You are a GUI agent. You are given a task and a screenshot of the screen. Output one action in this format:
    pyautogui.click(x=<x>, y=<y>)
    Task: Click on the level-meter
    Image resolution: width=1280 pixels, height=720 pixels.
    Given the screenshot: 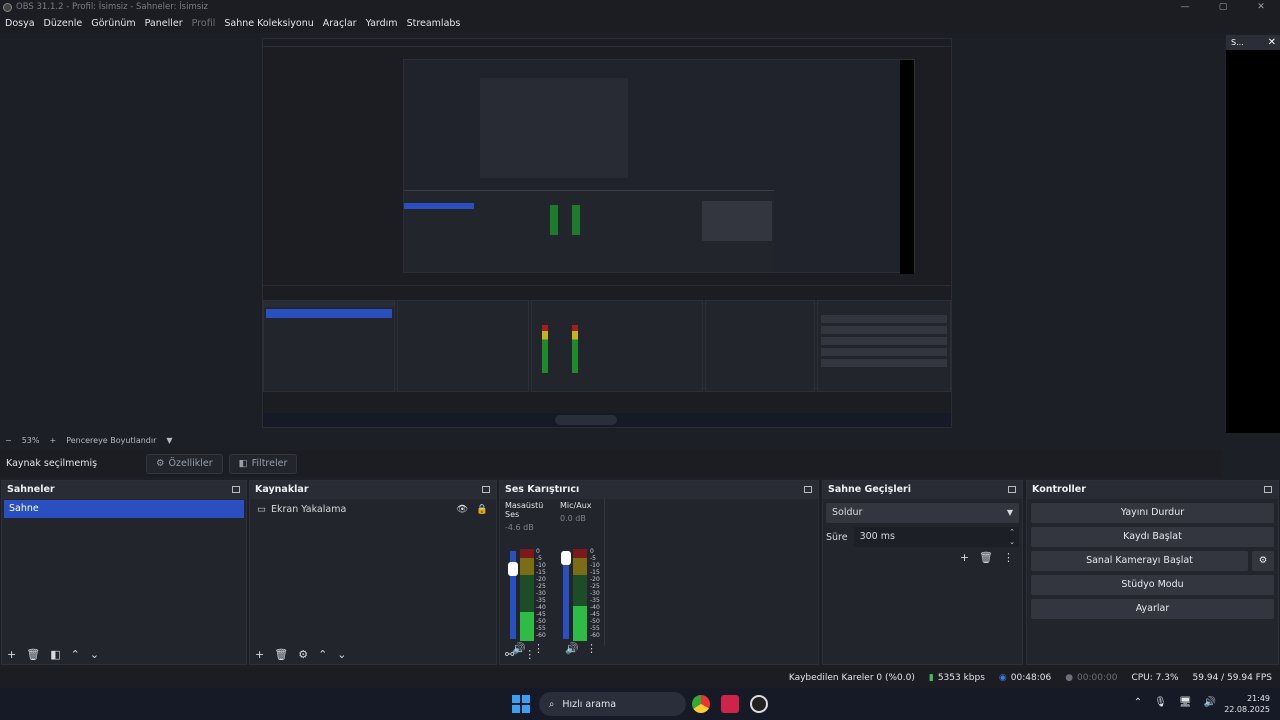 What is the action you would take?
    pyautogui.click(x=580, y=595)
    